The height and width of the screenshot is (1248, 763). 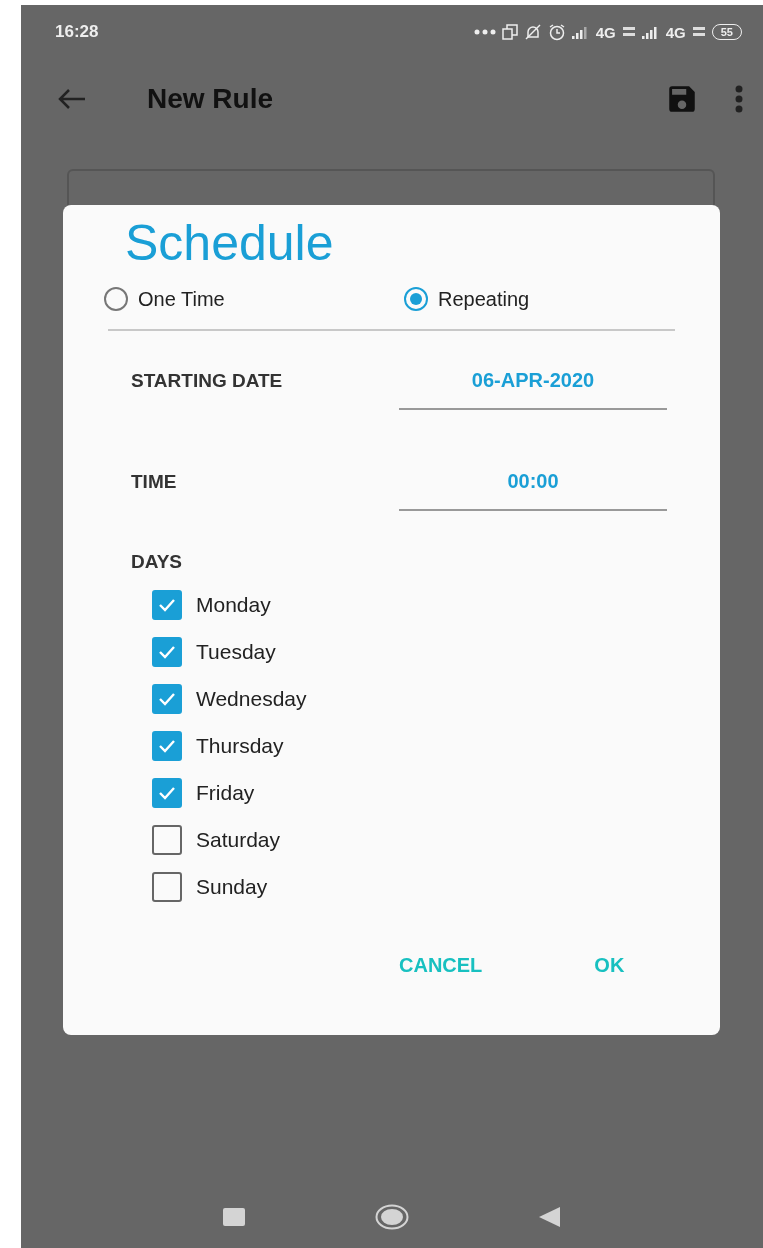 What do you see at coordinates (154, 482) in the screenshot?
I see `time-label: TIME` at bounding box center [154, 482].